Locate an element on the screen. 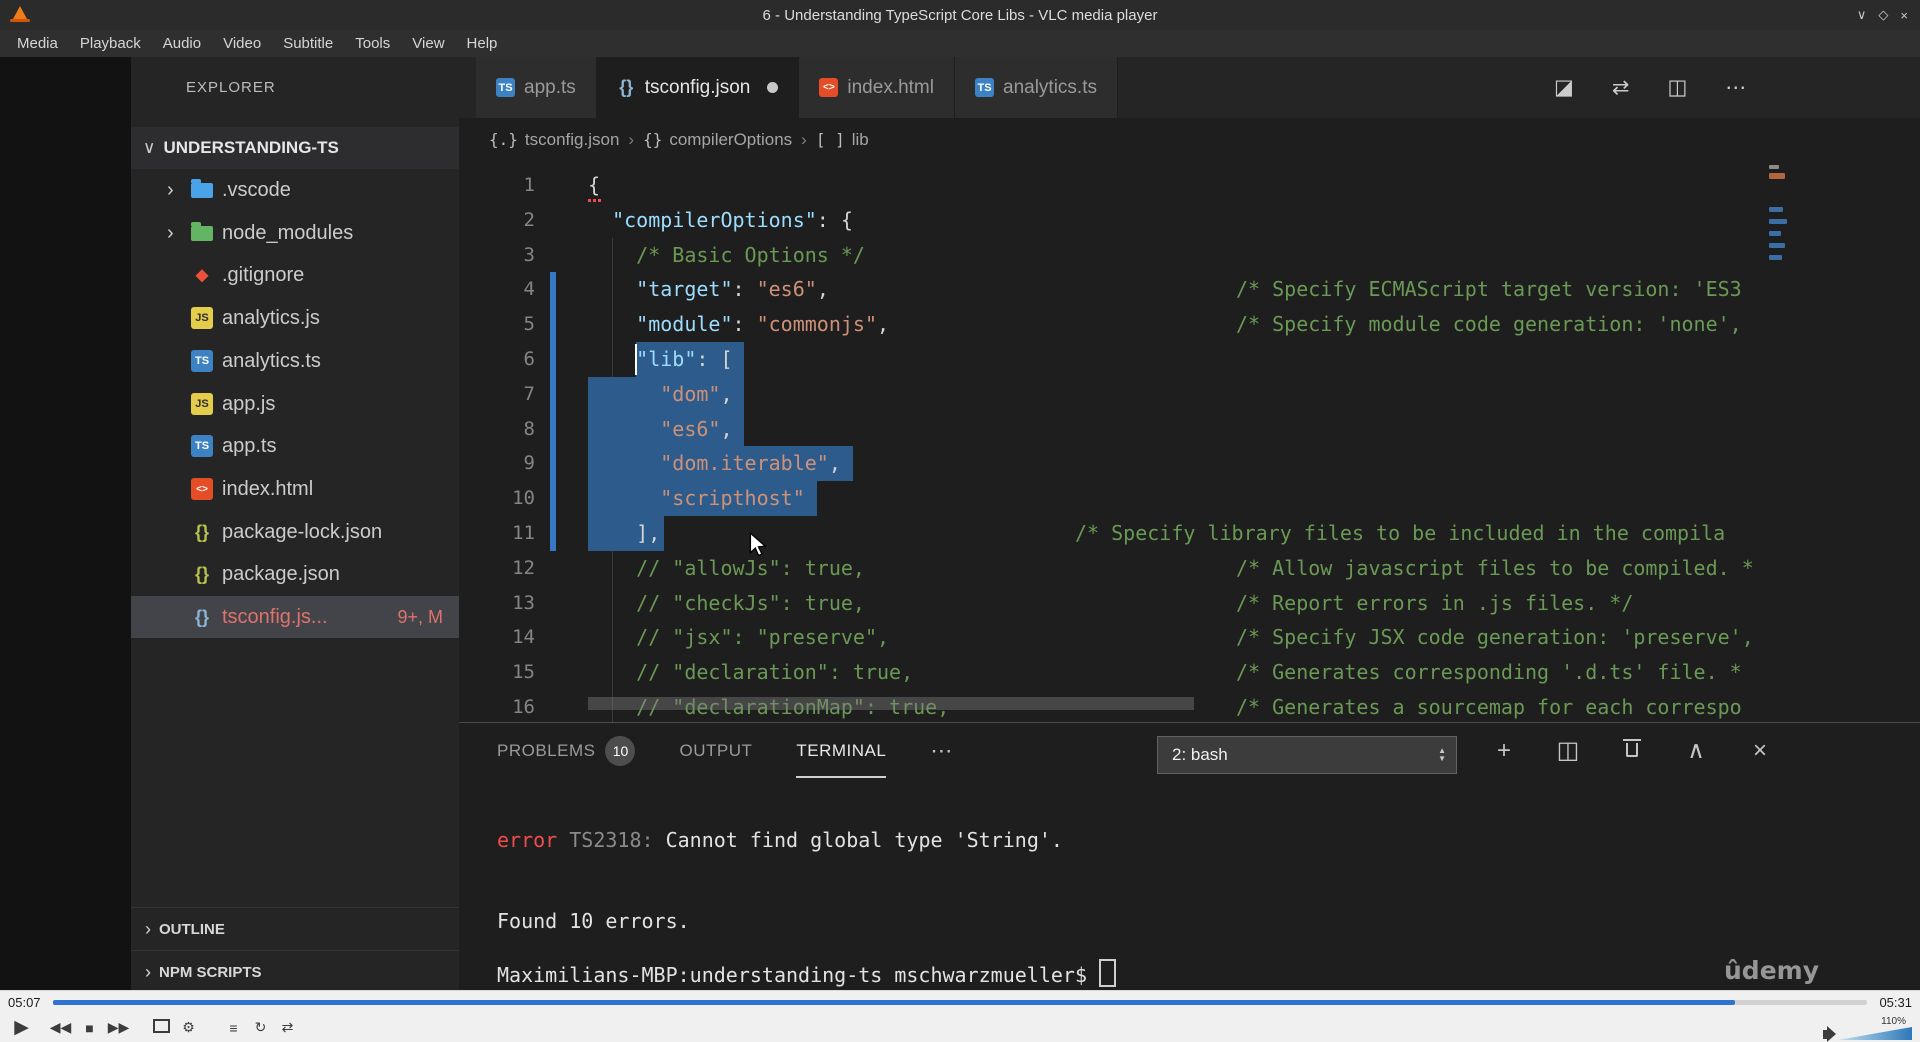 This screenshot has width=1920, height=1042. previous-button: ◀◀ is located at coordinates (60, 1027).